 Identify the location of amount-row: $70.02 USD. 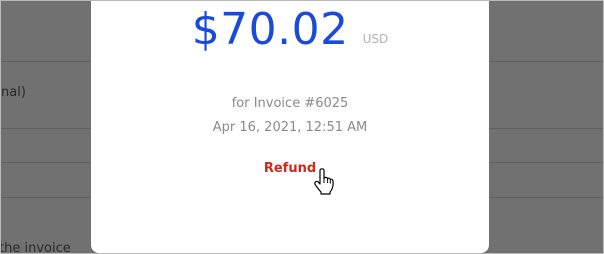
(290, 30).